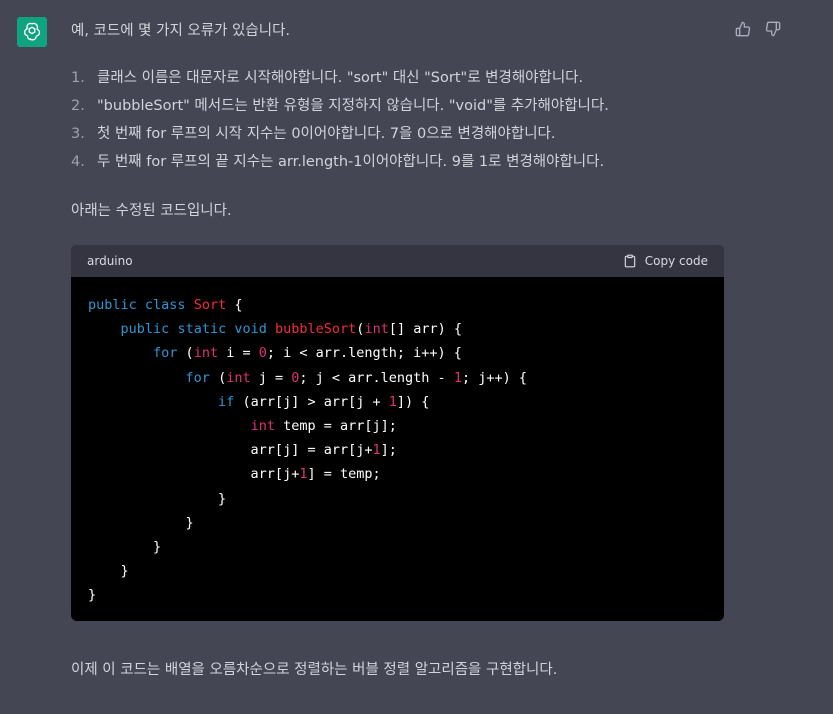  I want to click on copy-code-button: Copy code, so click(665, 261).